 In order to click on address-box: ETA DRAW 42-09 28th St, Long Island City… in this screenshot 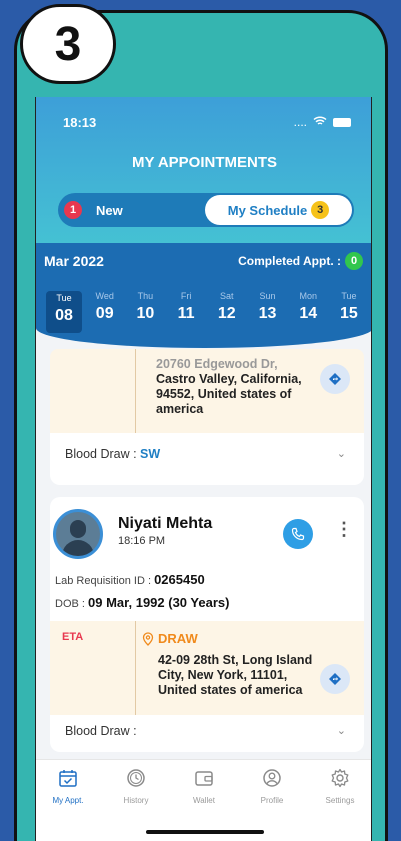, I will do `click(207, 668)`.